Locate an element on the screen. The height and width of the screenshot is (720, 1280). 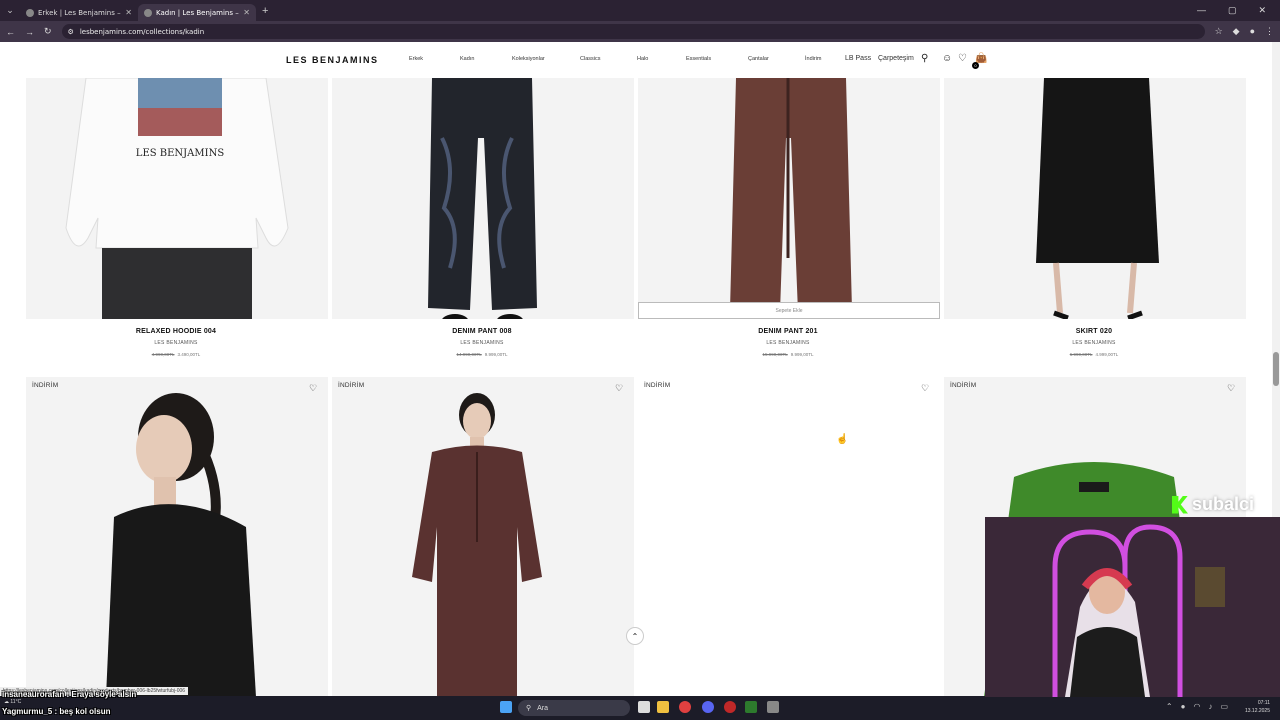
mic-icon: ● is located at coordinates (1183, 706).